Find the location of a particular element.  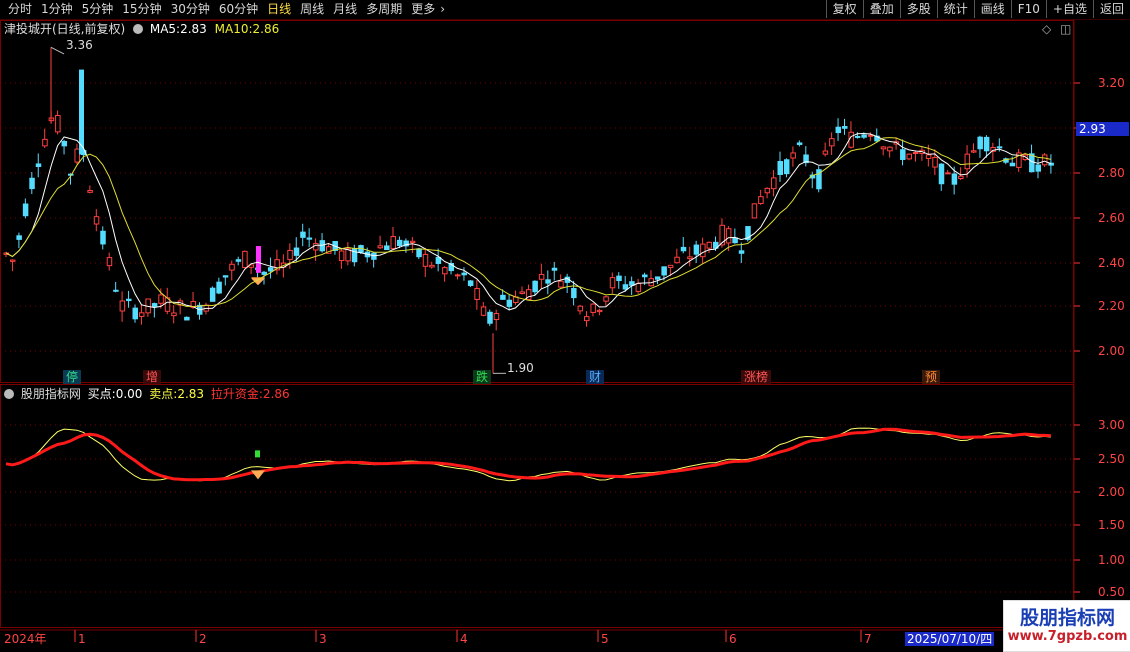

period-tab-0: 分时 is located at coordinates (20, 9).